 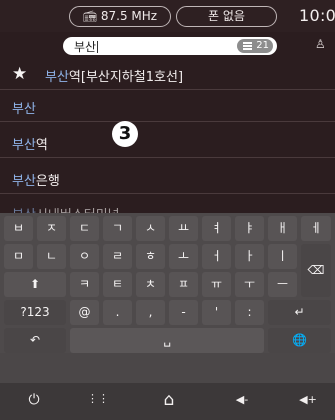 I want to click on key: -, so click(x=183, y=312).